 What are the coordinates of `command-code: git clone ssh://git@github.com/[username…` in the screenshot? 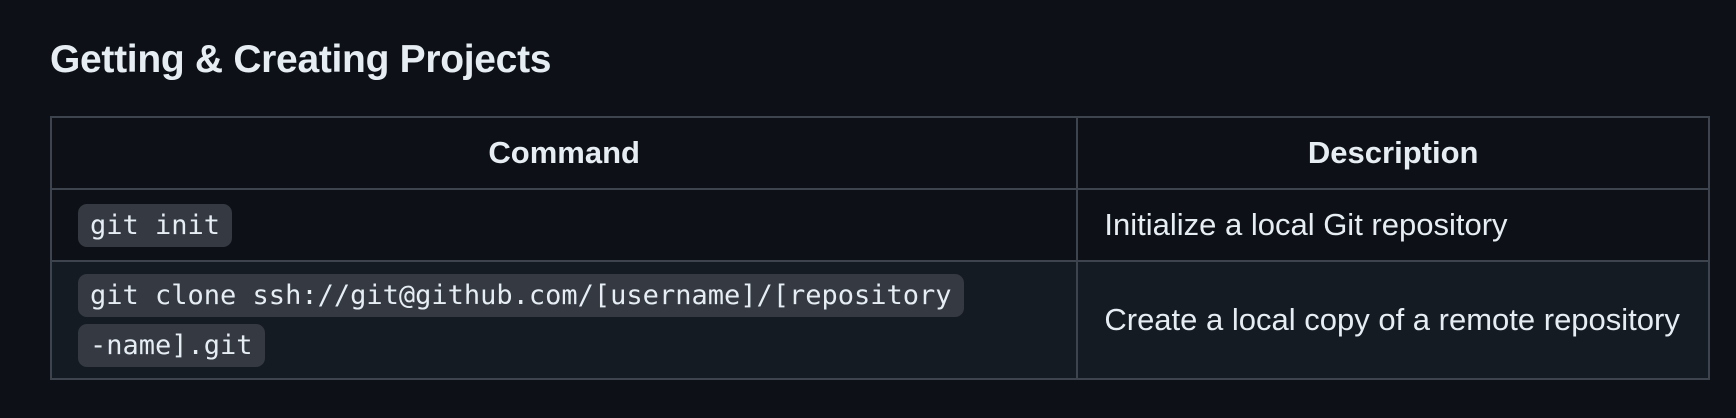 It's located at (521, 320).